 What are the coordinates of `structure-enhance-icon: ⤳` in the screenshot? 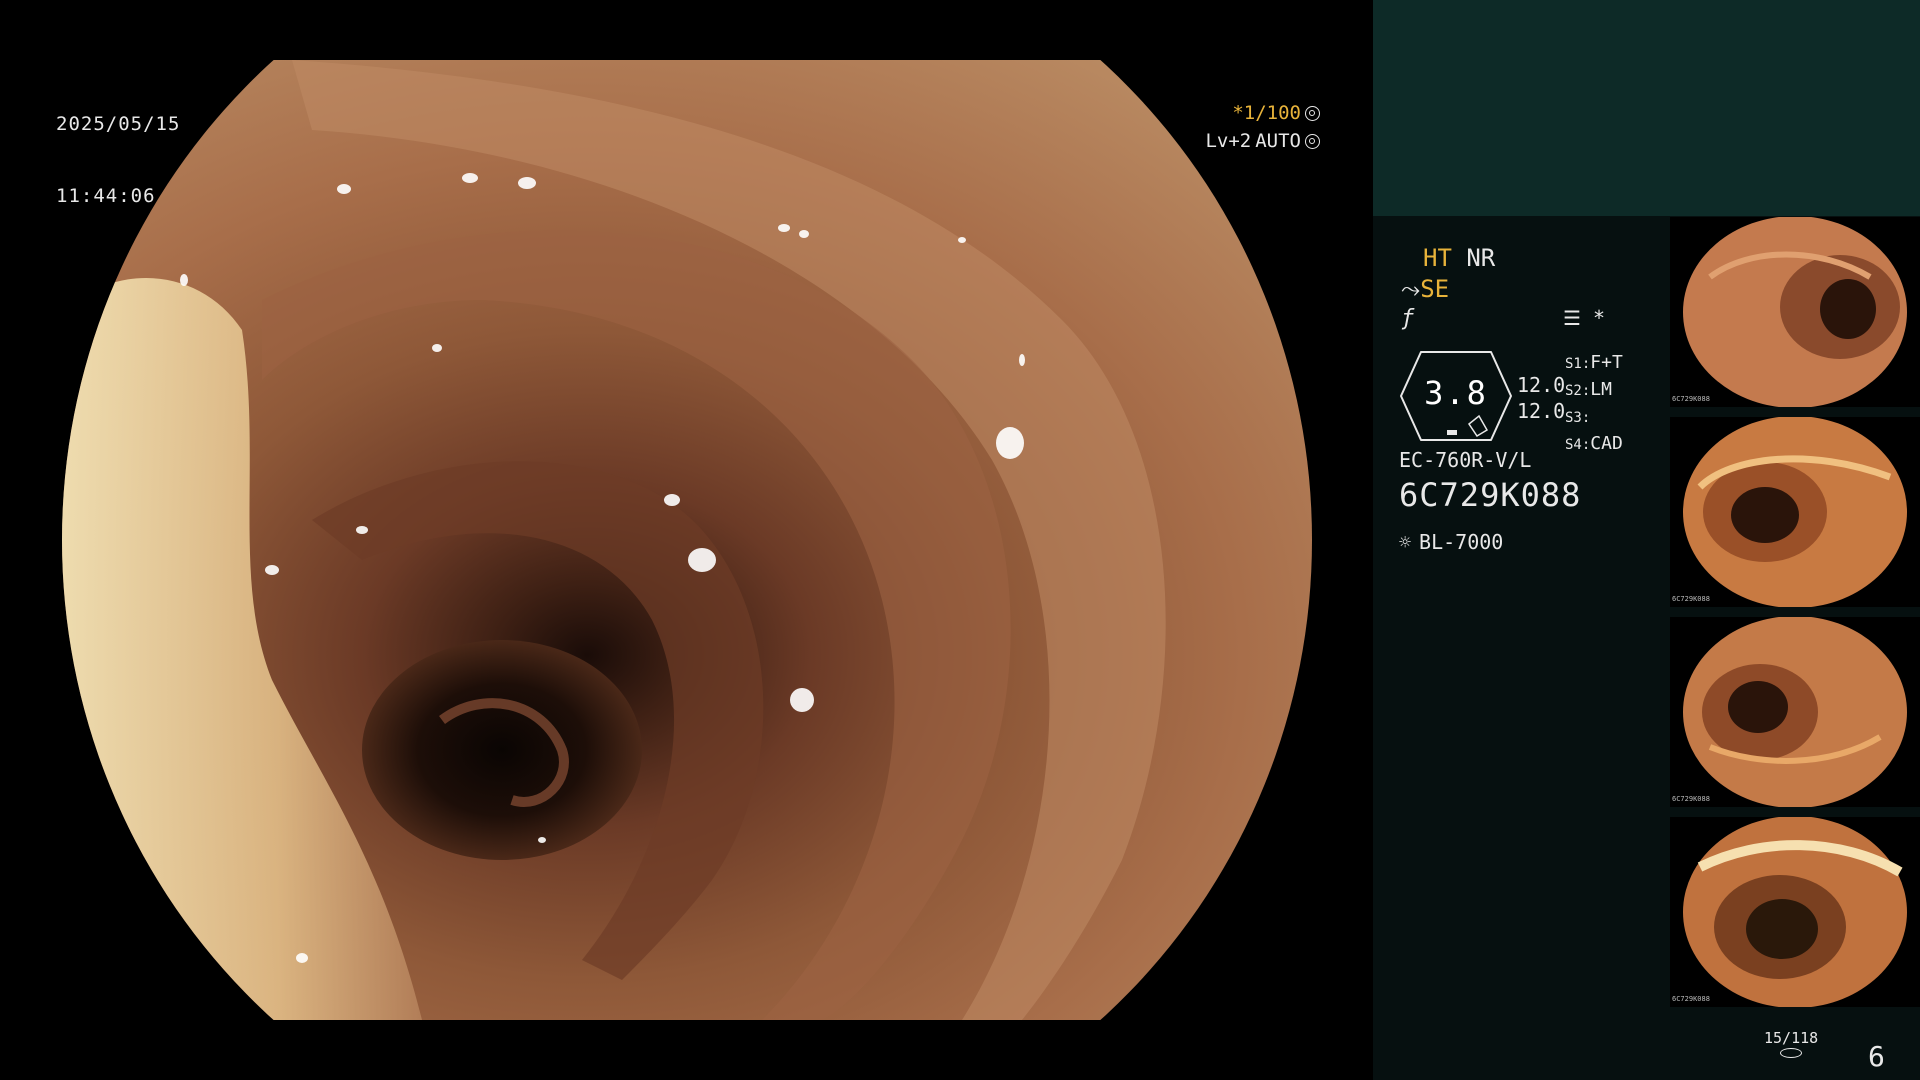 It's located at (1411, 289).